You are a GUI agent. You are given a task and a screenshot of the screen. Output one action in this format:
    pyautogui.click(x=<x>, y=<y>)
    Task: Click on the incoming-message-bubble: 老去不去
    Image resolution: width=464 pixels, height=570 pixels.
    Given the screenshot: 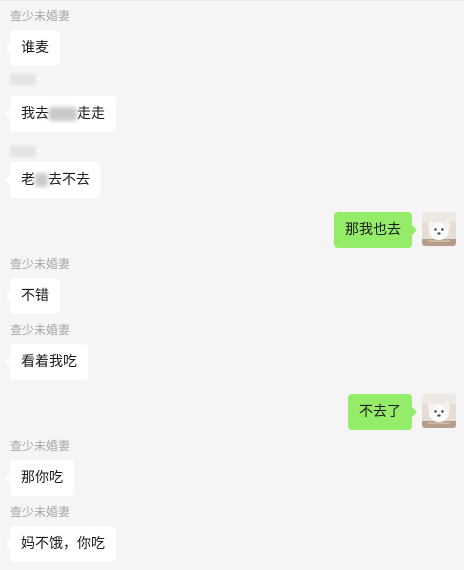 What is the action you would take?
    pyautogui.click(x=53, y=180)
    